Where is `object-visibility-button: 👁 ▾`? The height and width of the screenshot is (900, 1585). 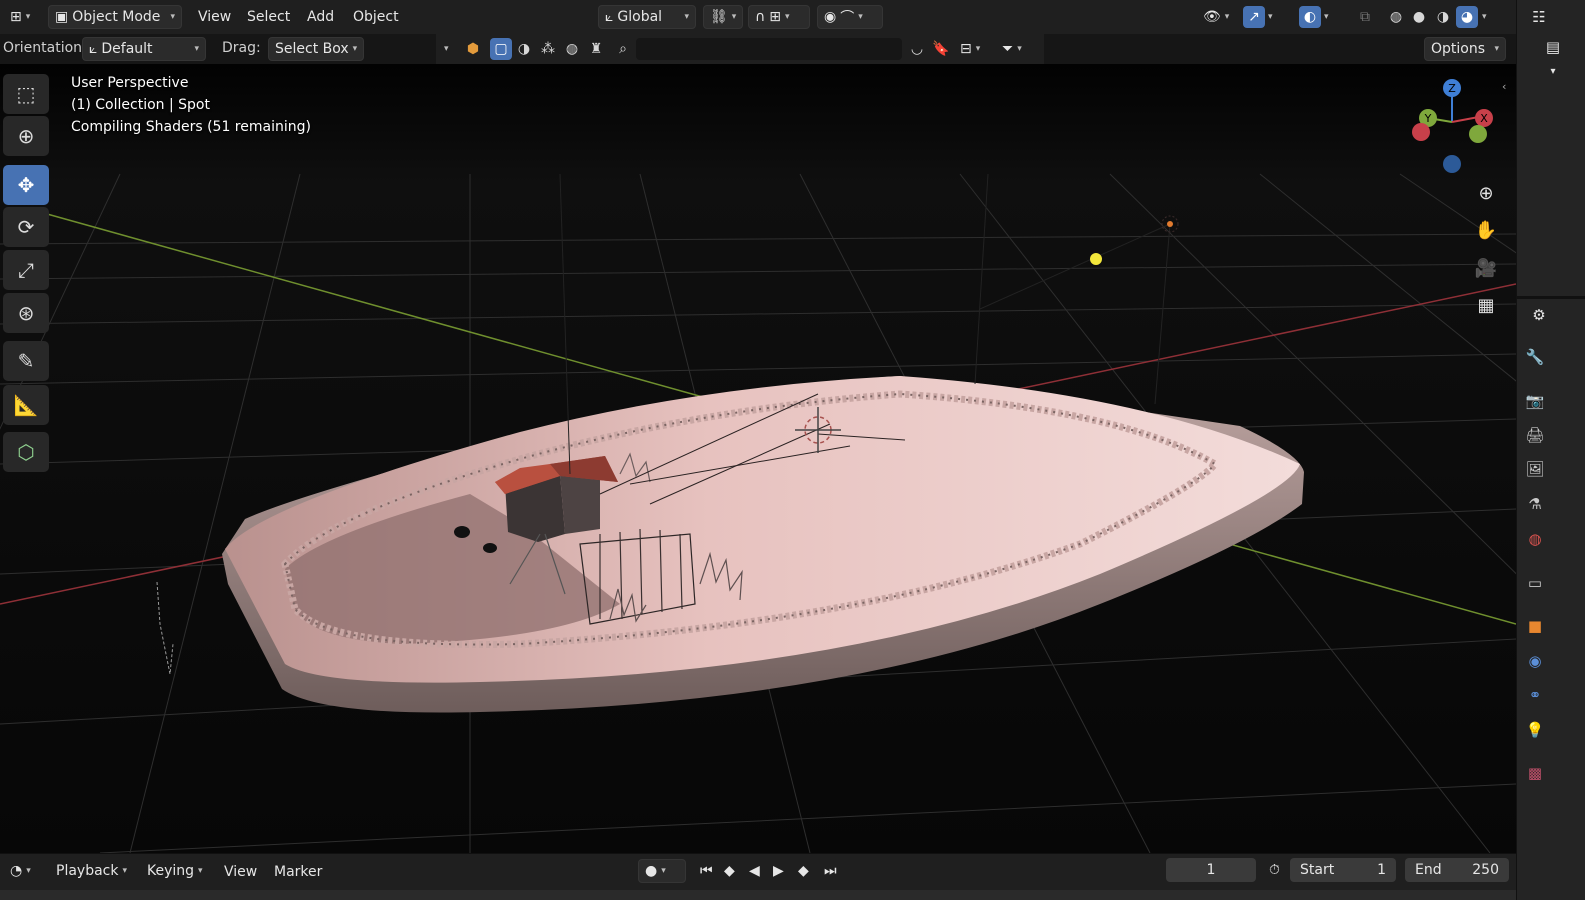 object-visibility-button: 👁 ▾ is located at coordinates (1216, 17).